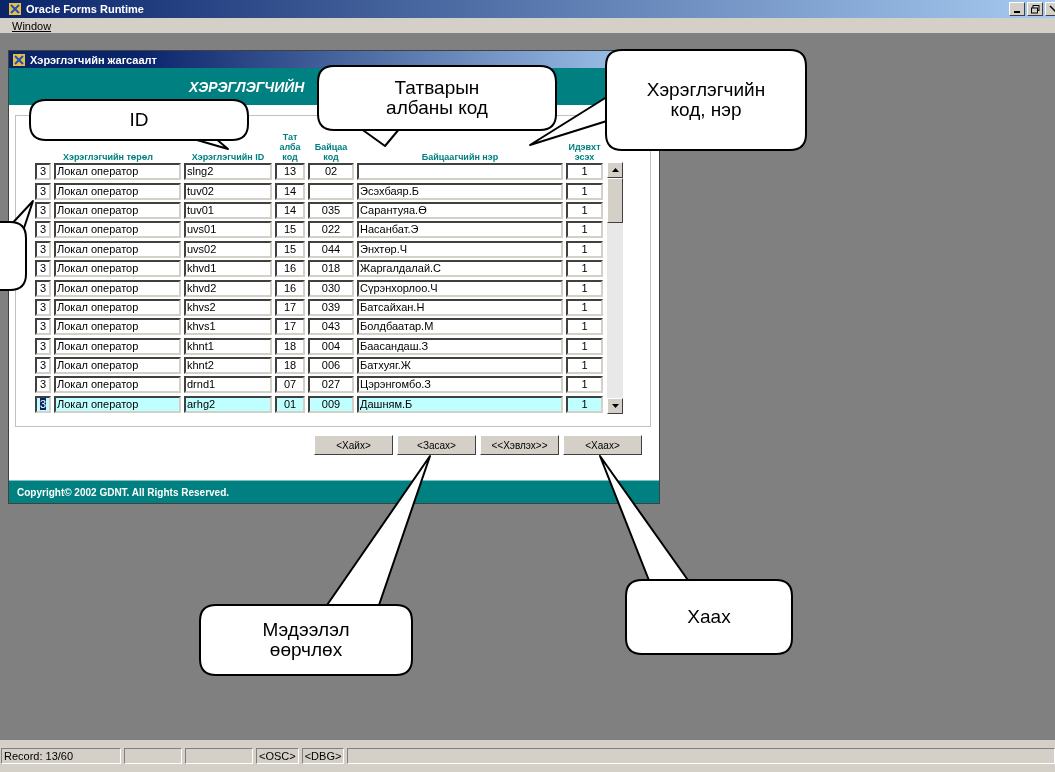  I want to click on table-row: 3 Локал оператор khvd1 16 018 Жаргалдалай.С 1, so click(319, 268).